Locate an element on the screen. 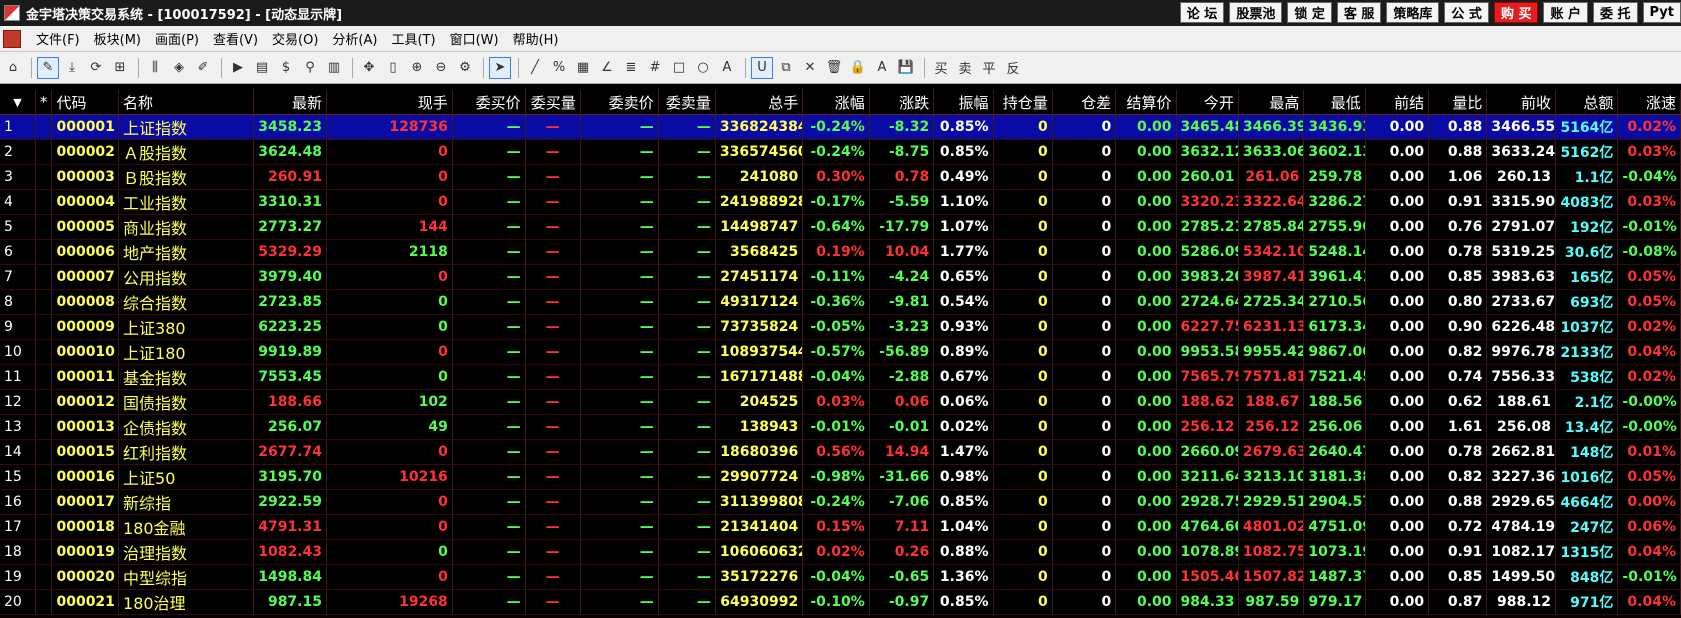 This screenshot has height=618, width=1681. trade-button-1: 卖 is located at coordinates (965, 68).